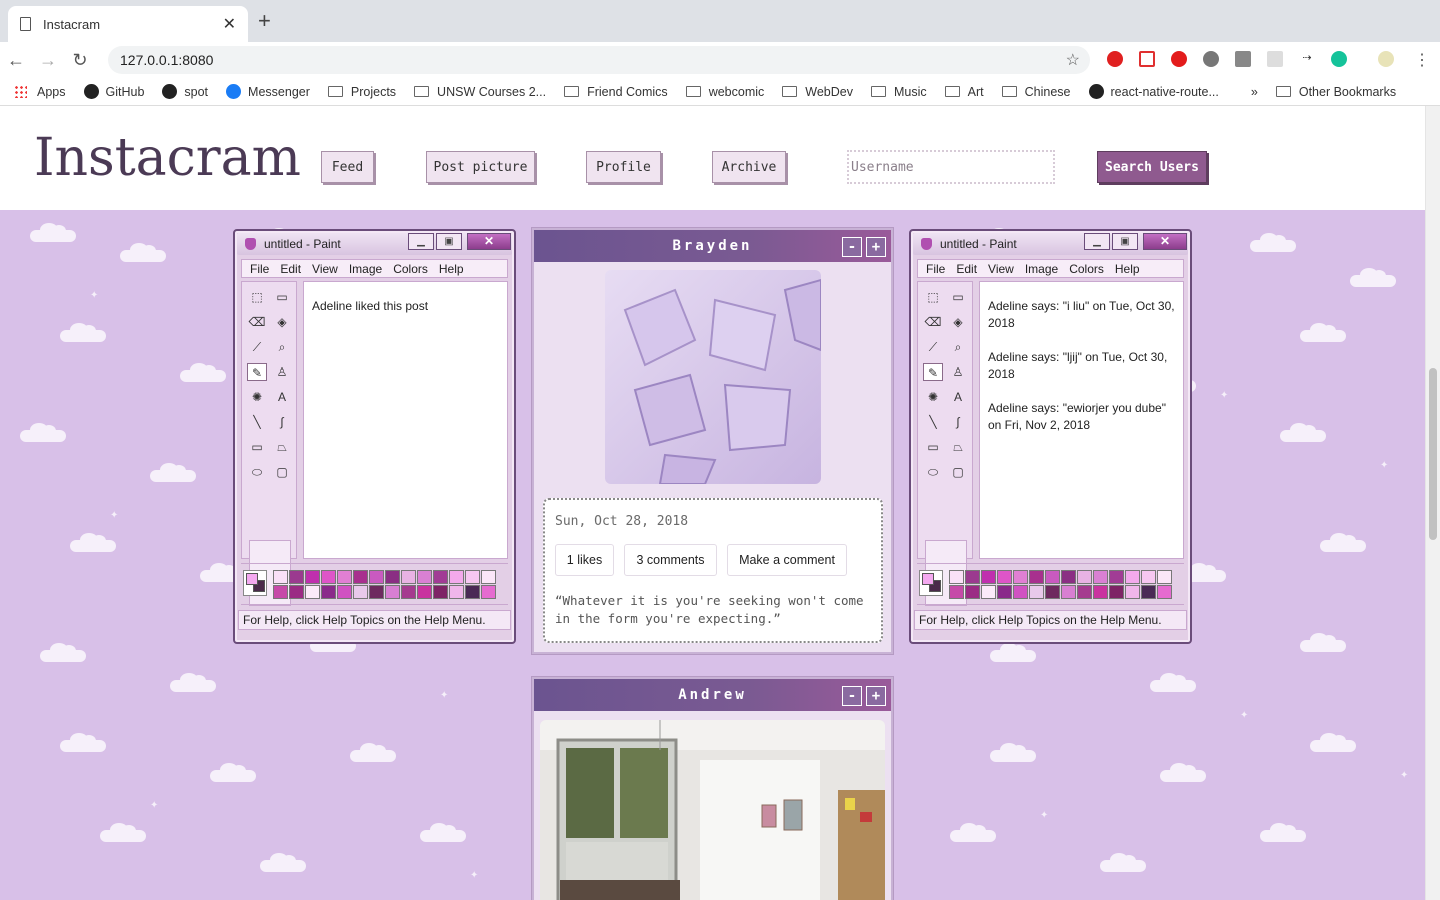 The image size is (1440, 900). Describe the element at coordinates (713, 377) in the screenshot. I see `post-image` at that location.